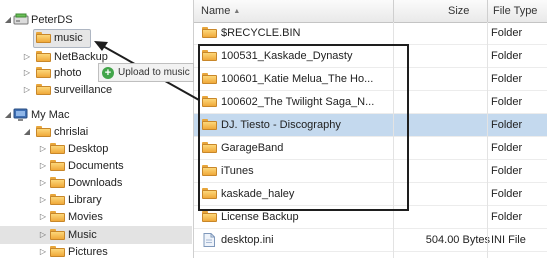 This screenshot has height=261, width=547. I want to click on drag-arrow-annotation, so click(147, 71).